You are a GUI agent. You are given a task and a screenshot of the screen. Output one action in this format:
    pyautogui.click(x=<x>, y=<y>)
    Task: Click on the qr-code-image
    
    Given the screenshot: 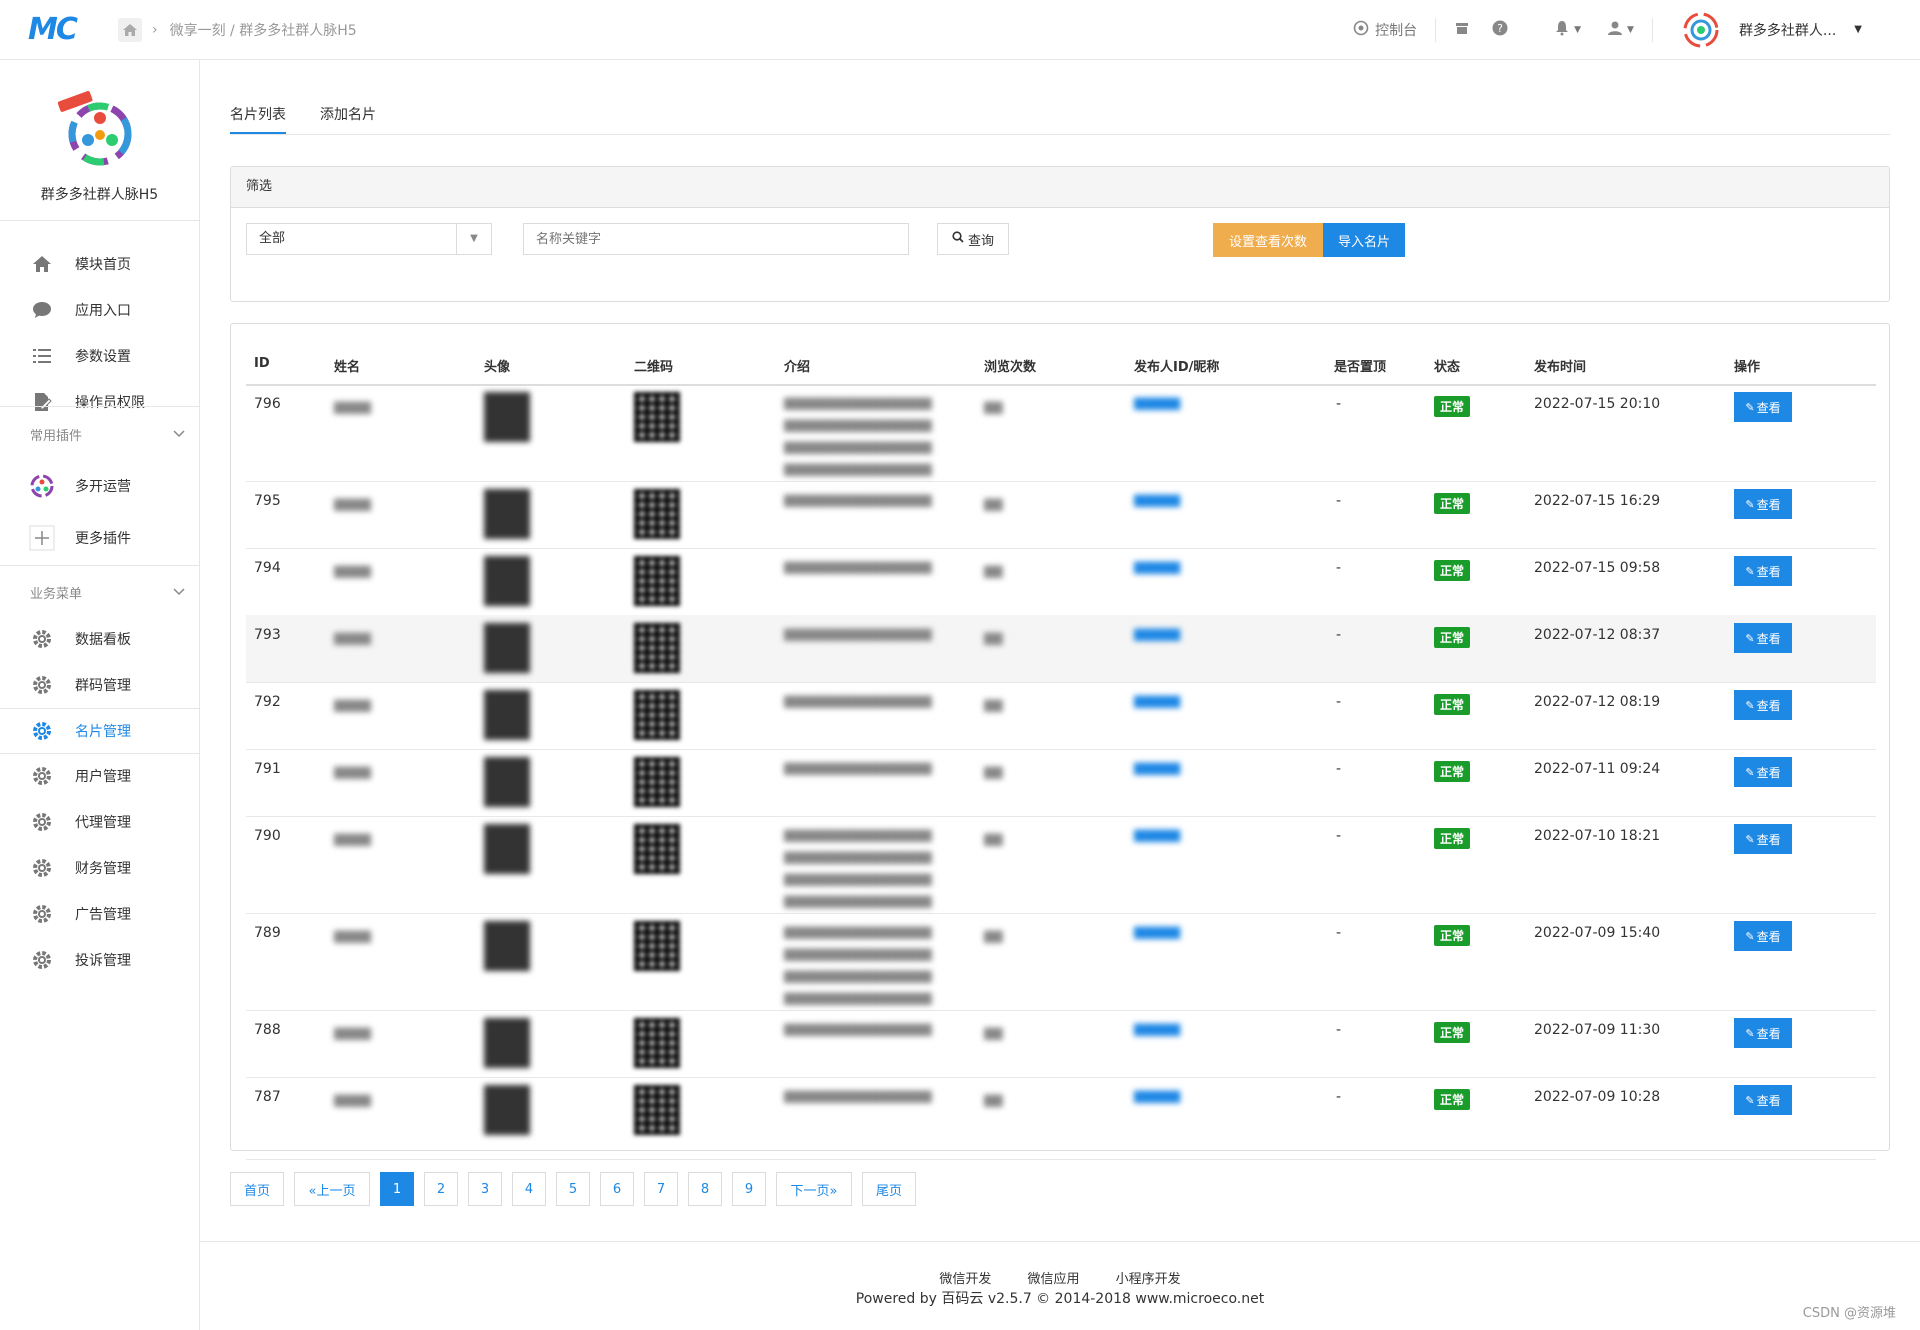 What is the action you would take?
    pyautogui.click(x=657, y=946)
    